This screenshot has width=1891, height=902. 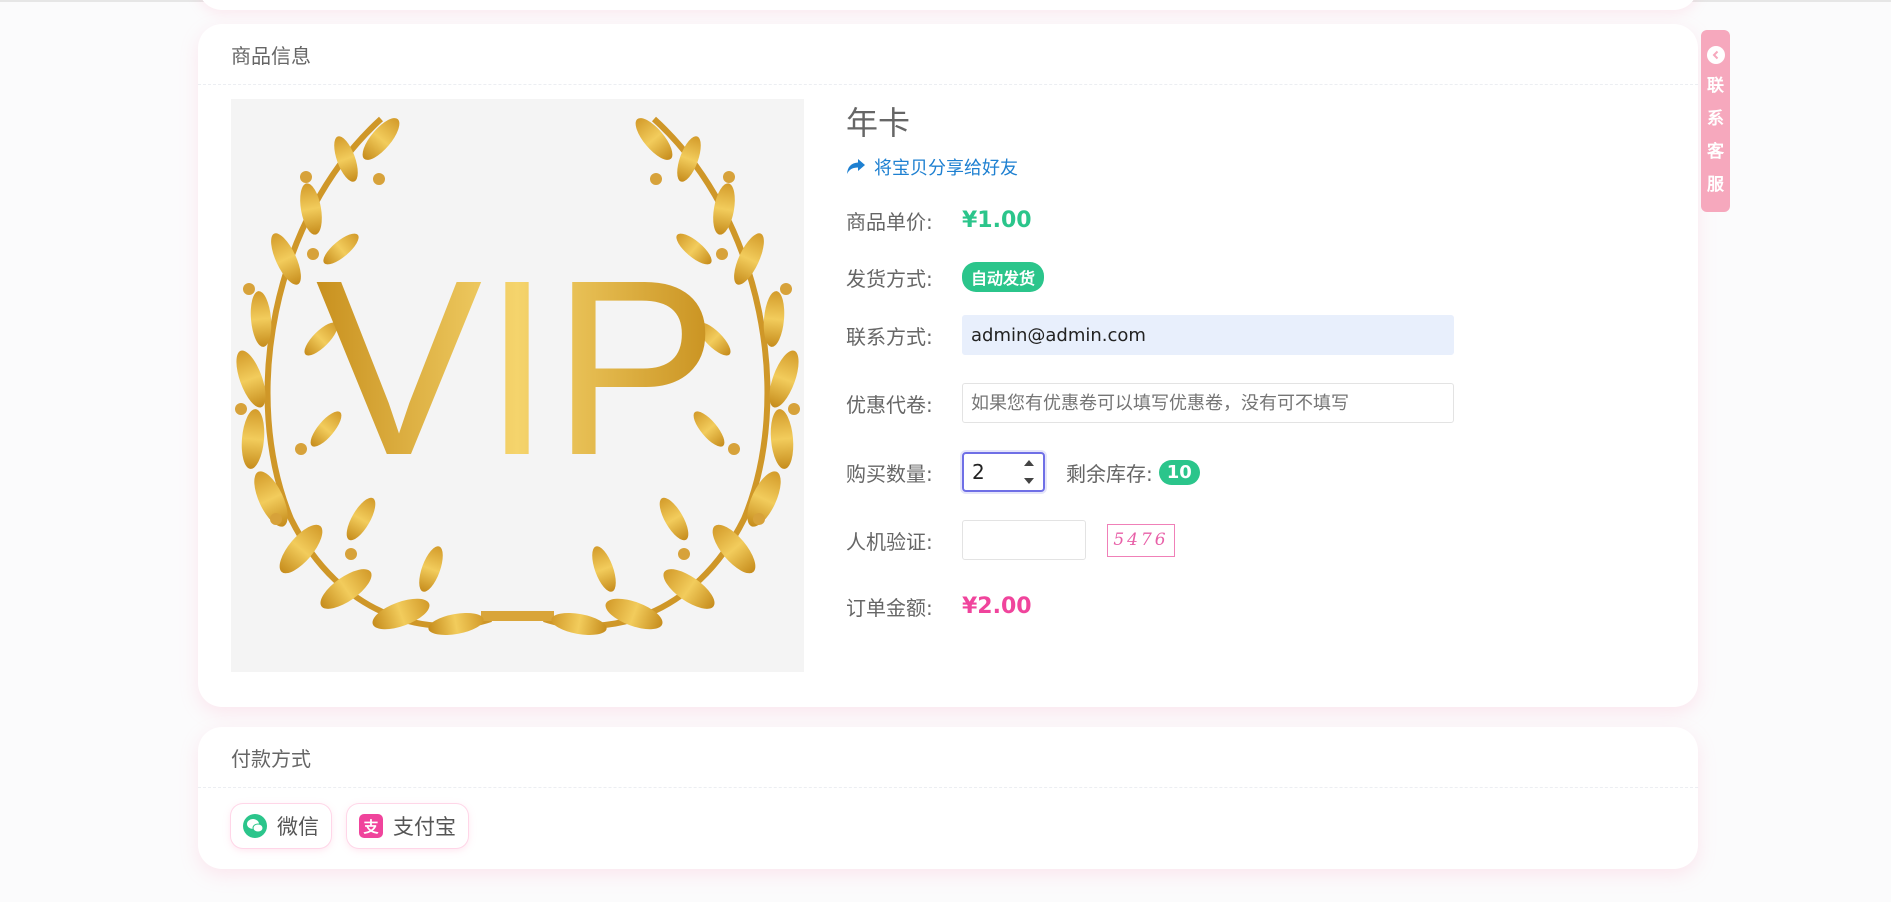 I want to click on product-title: 年卡, so click(x=878, y=123).